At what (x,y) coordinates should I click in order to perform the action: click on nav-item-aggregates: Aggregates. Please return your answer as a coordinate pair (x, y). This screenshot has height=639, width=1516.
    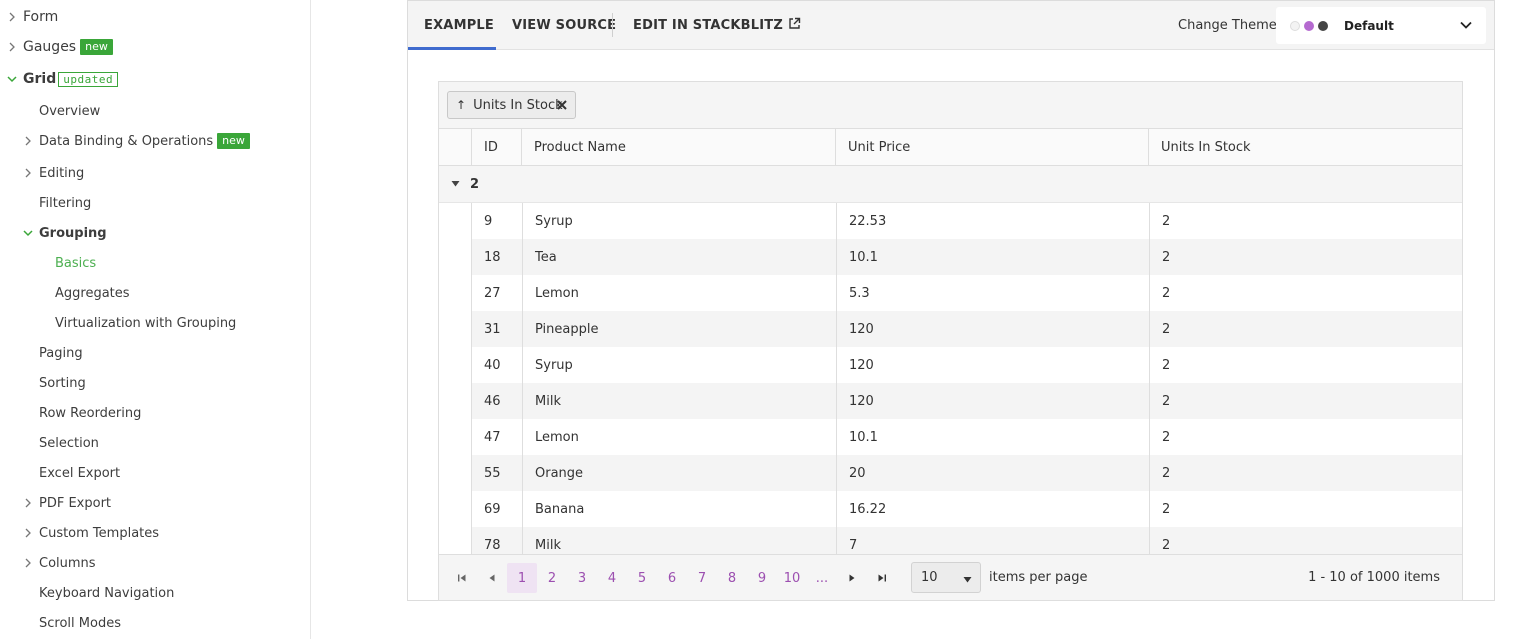
    Looking at the image, I should click on (92, 293).